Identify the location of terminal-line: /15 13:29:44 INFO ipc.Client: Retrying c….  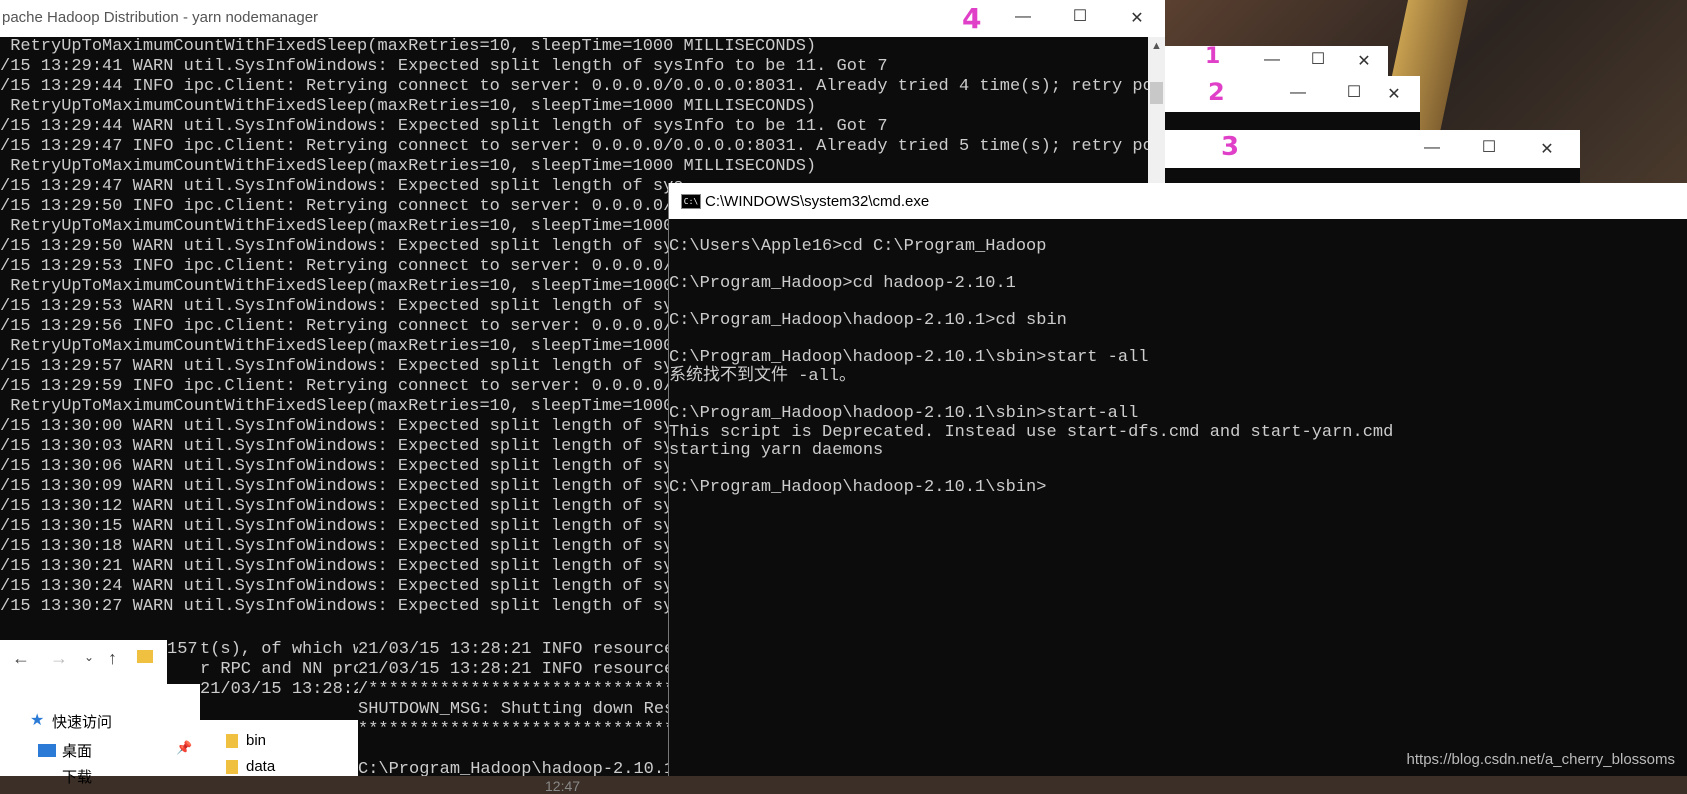
(574, 86).